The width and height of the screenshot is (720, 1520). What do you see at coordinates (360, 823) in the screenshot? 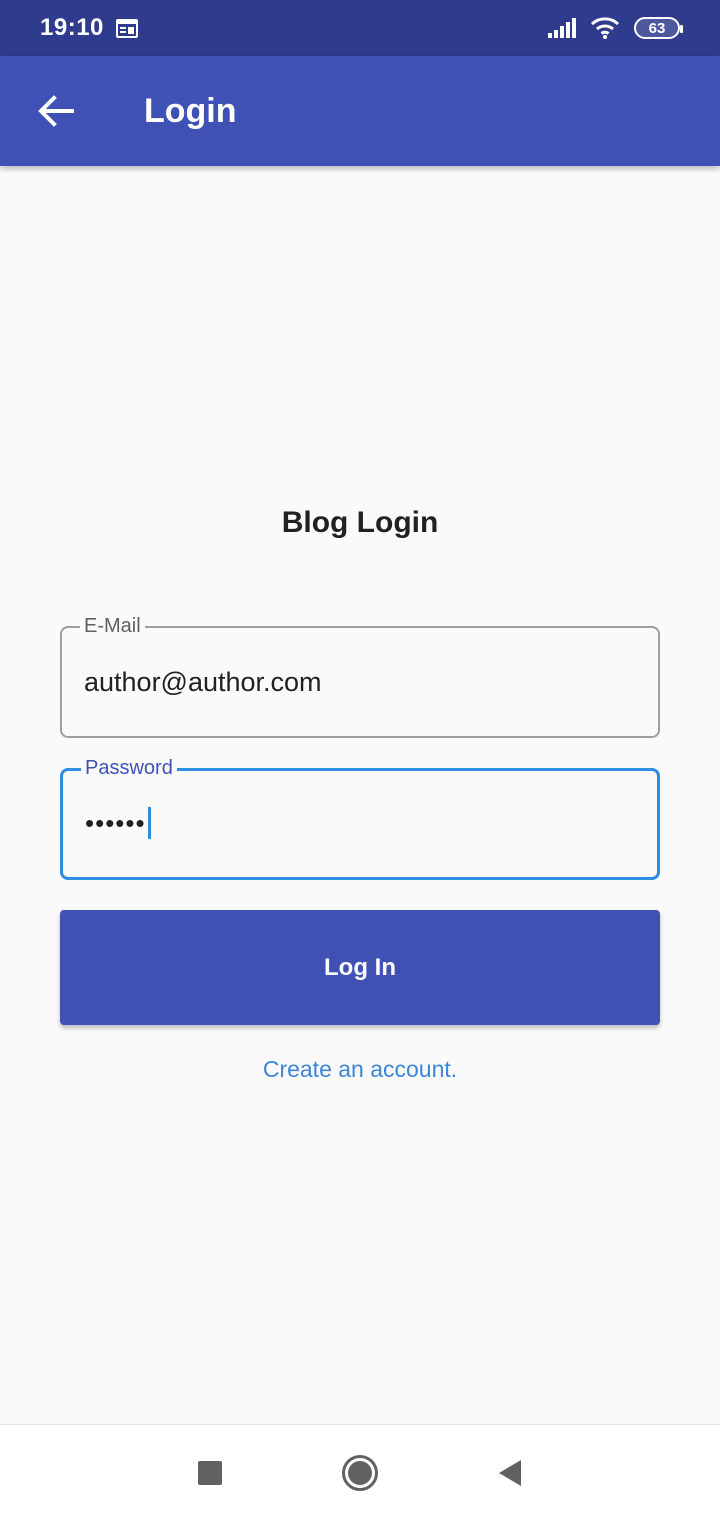
I see `password-input: ••••••` at bounding box center [360, 823].